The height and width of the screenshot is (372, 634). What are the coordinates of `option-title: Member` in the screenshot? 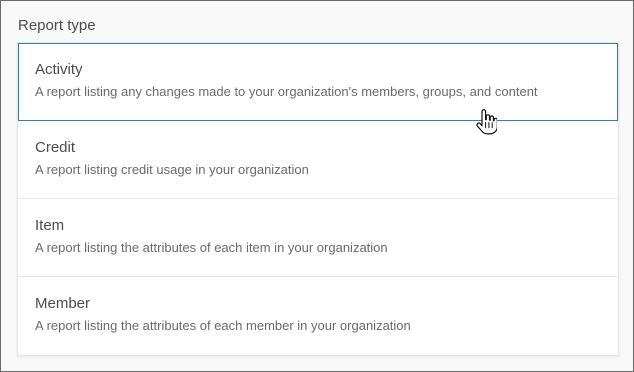 It's located at (63, 303).